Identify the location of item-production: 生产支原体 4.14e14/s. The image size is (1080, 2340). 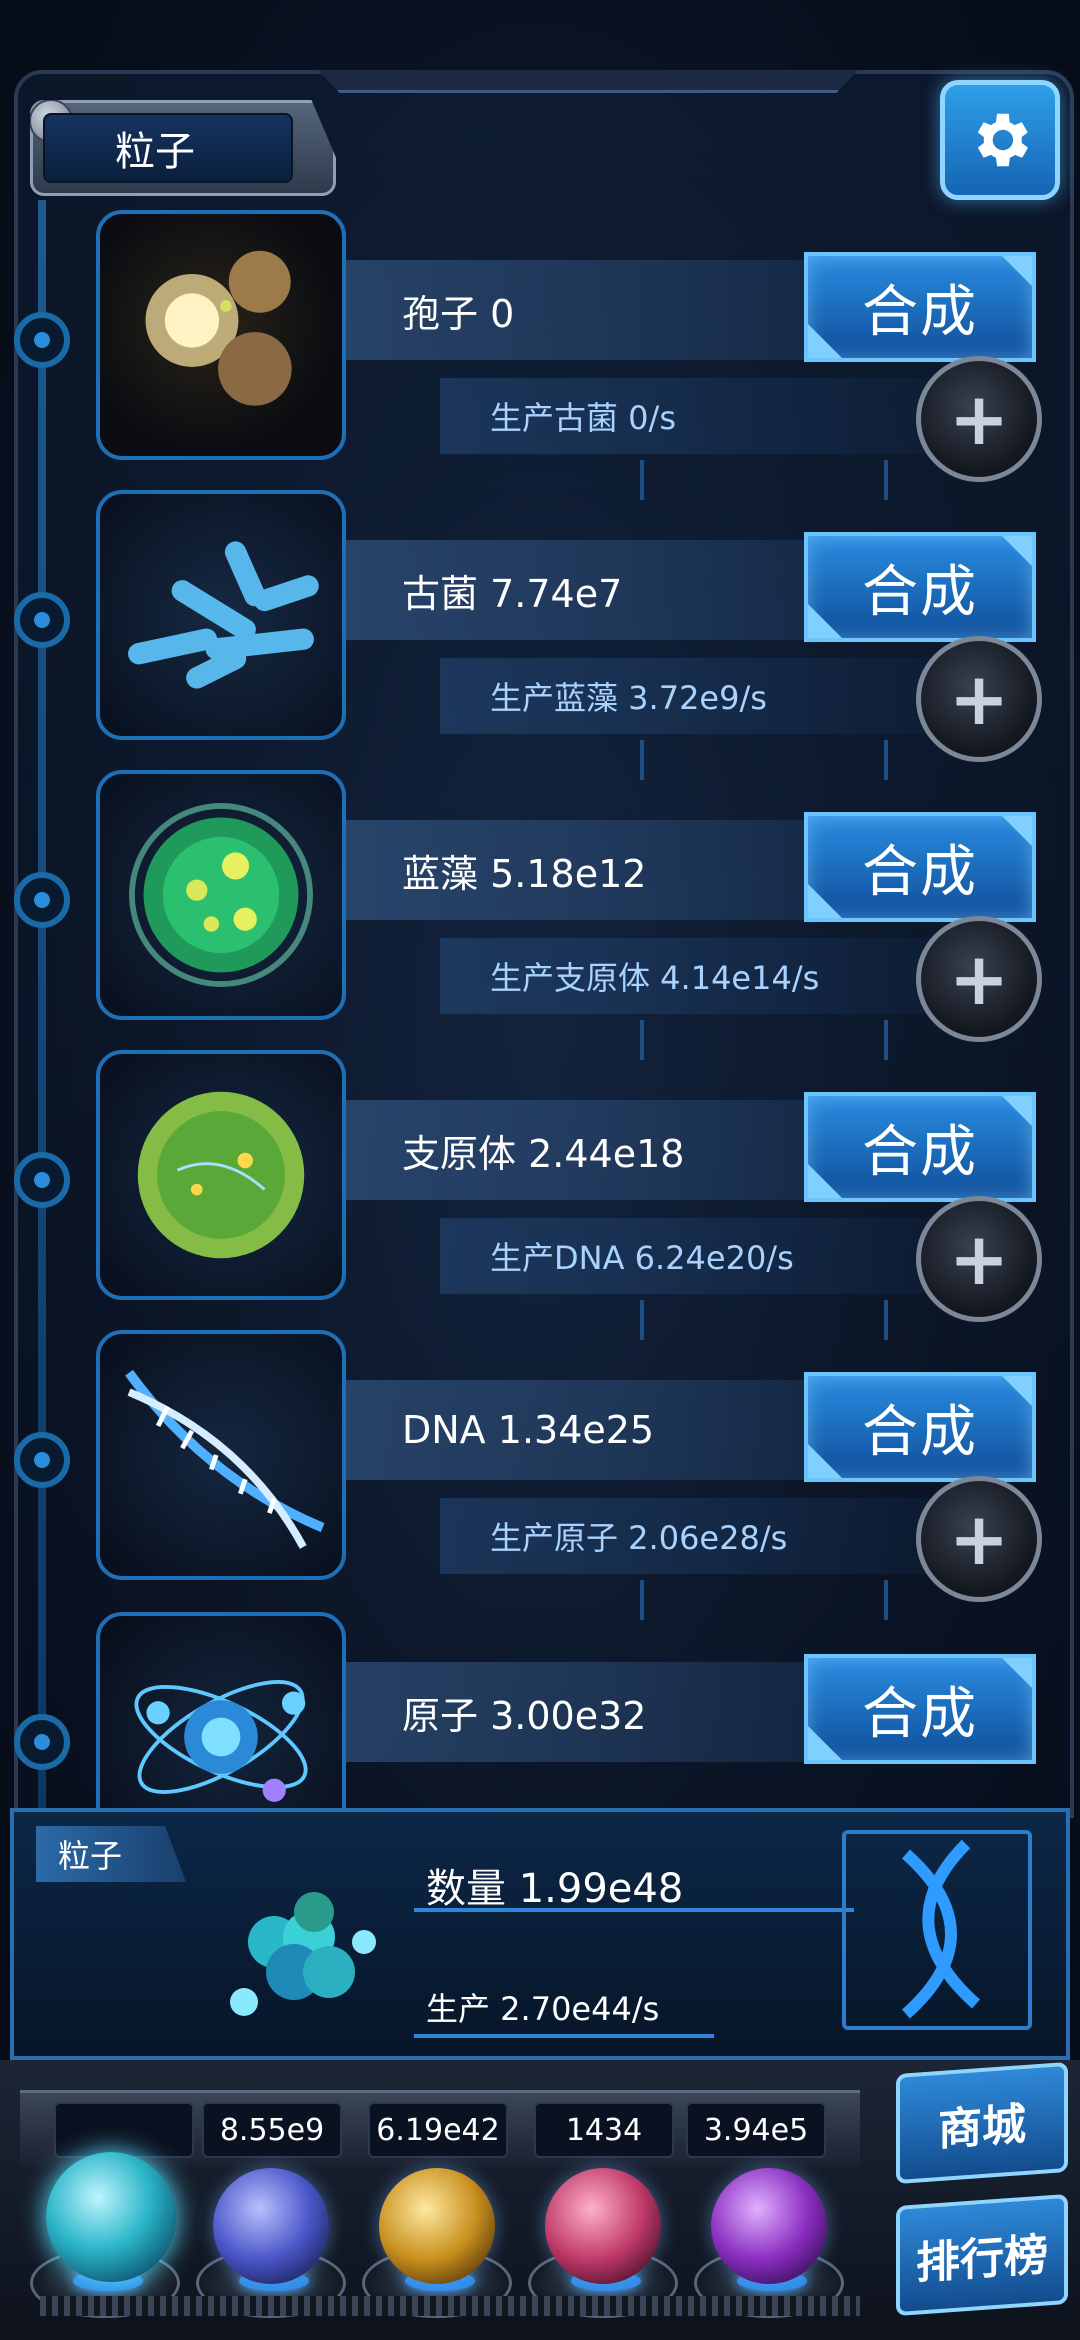
(690, 976).